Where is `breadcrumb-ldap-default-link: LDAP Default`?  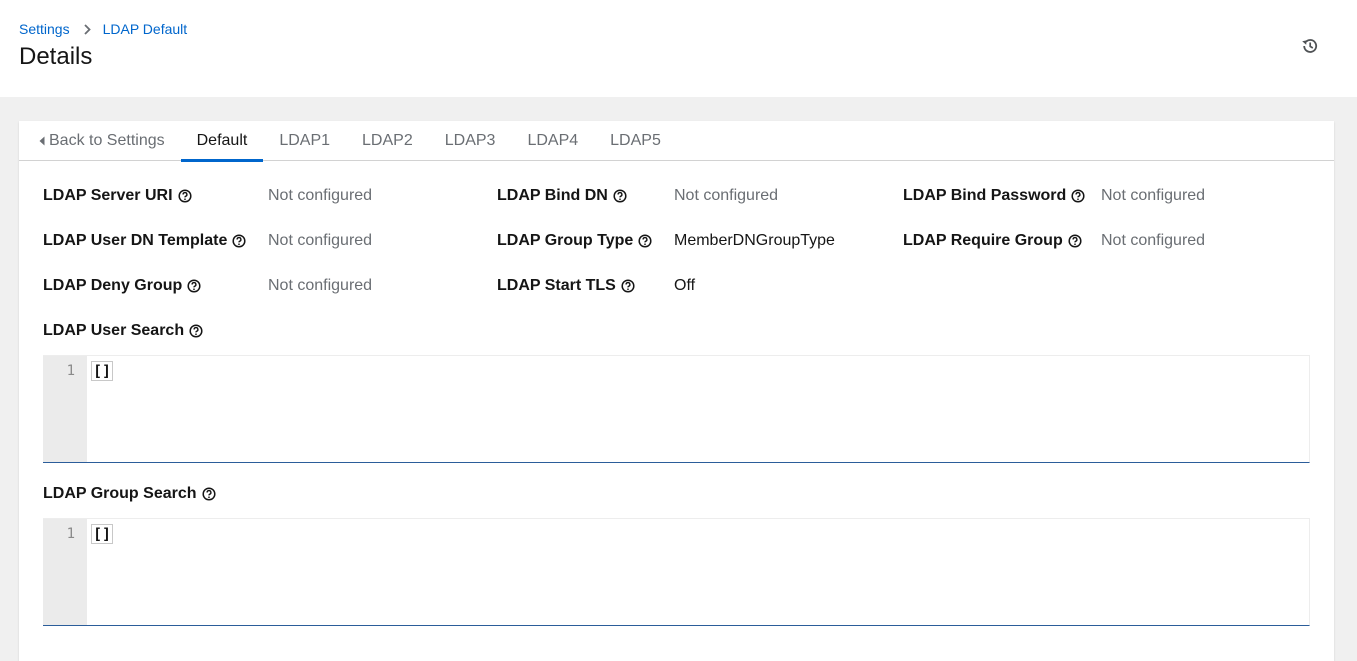 breadcrumb-ldap-default-link: LDAP Default is located at coordinates (145, 29).